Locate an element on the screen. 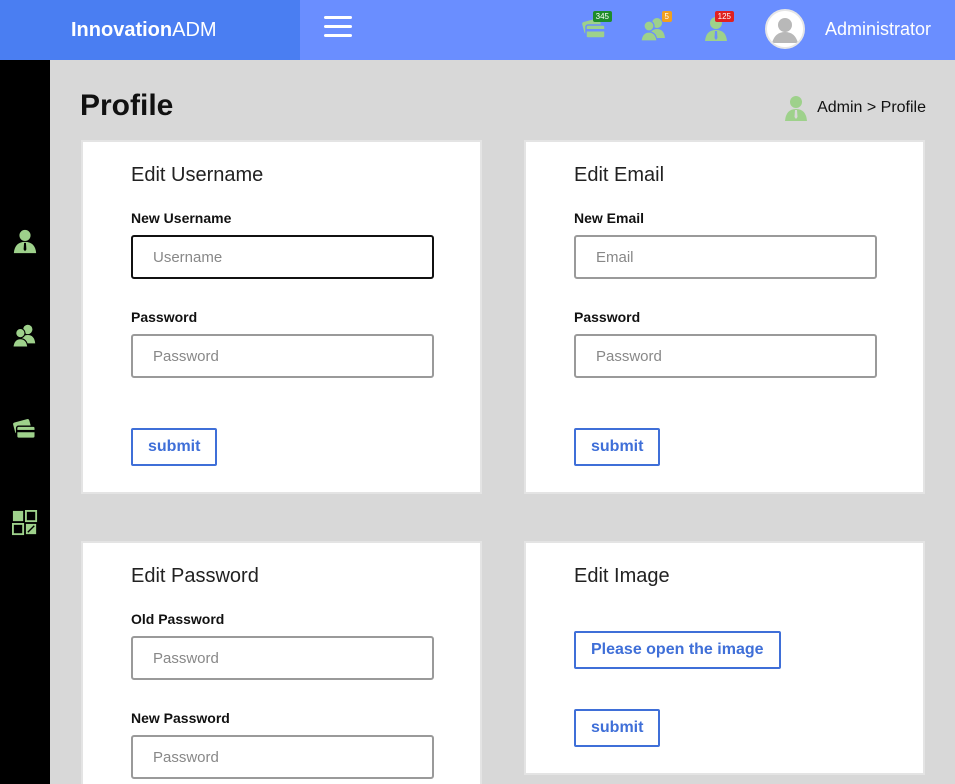 The width and height of the screenshot is (955, 784). new-email-label: New Email is located at coordinates (609, 218).